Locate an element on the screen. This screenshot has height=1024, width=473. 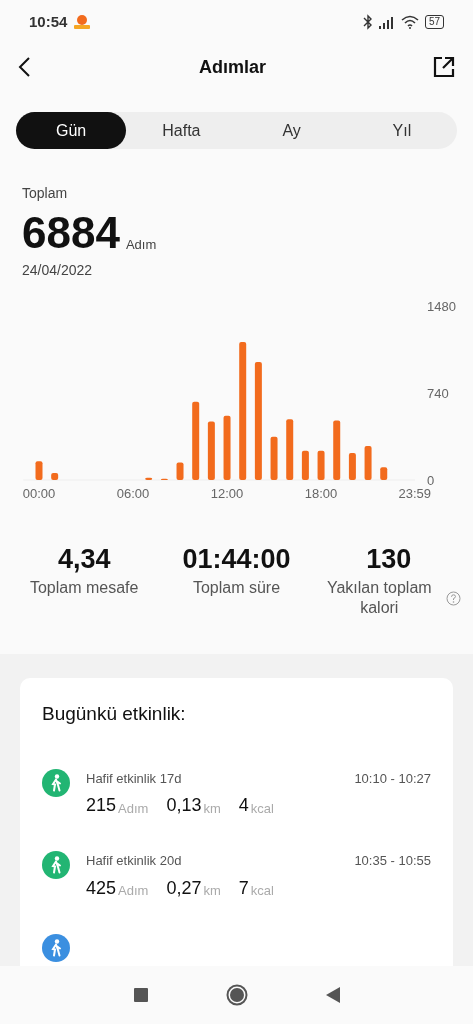
back-nav-icon is located at coordinates (332, 995).